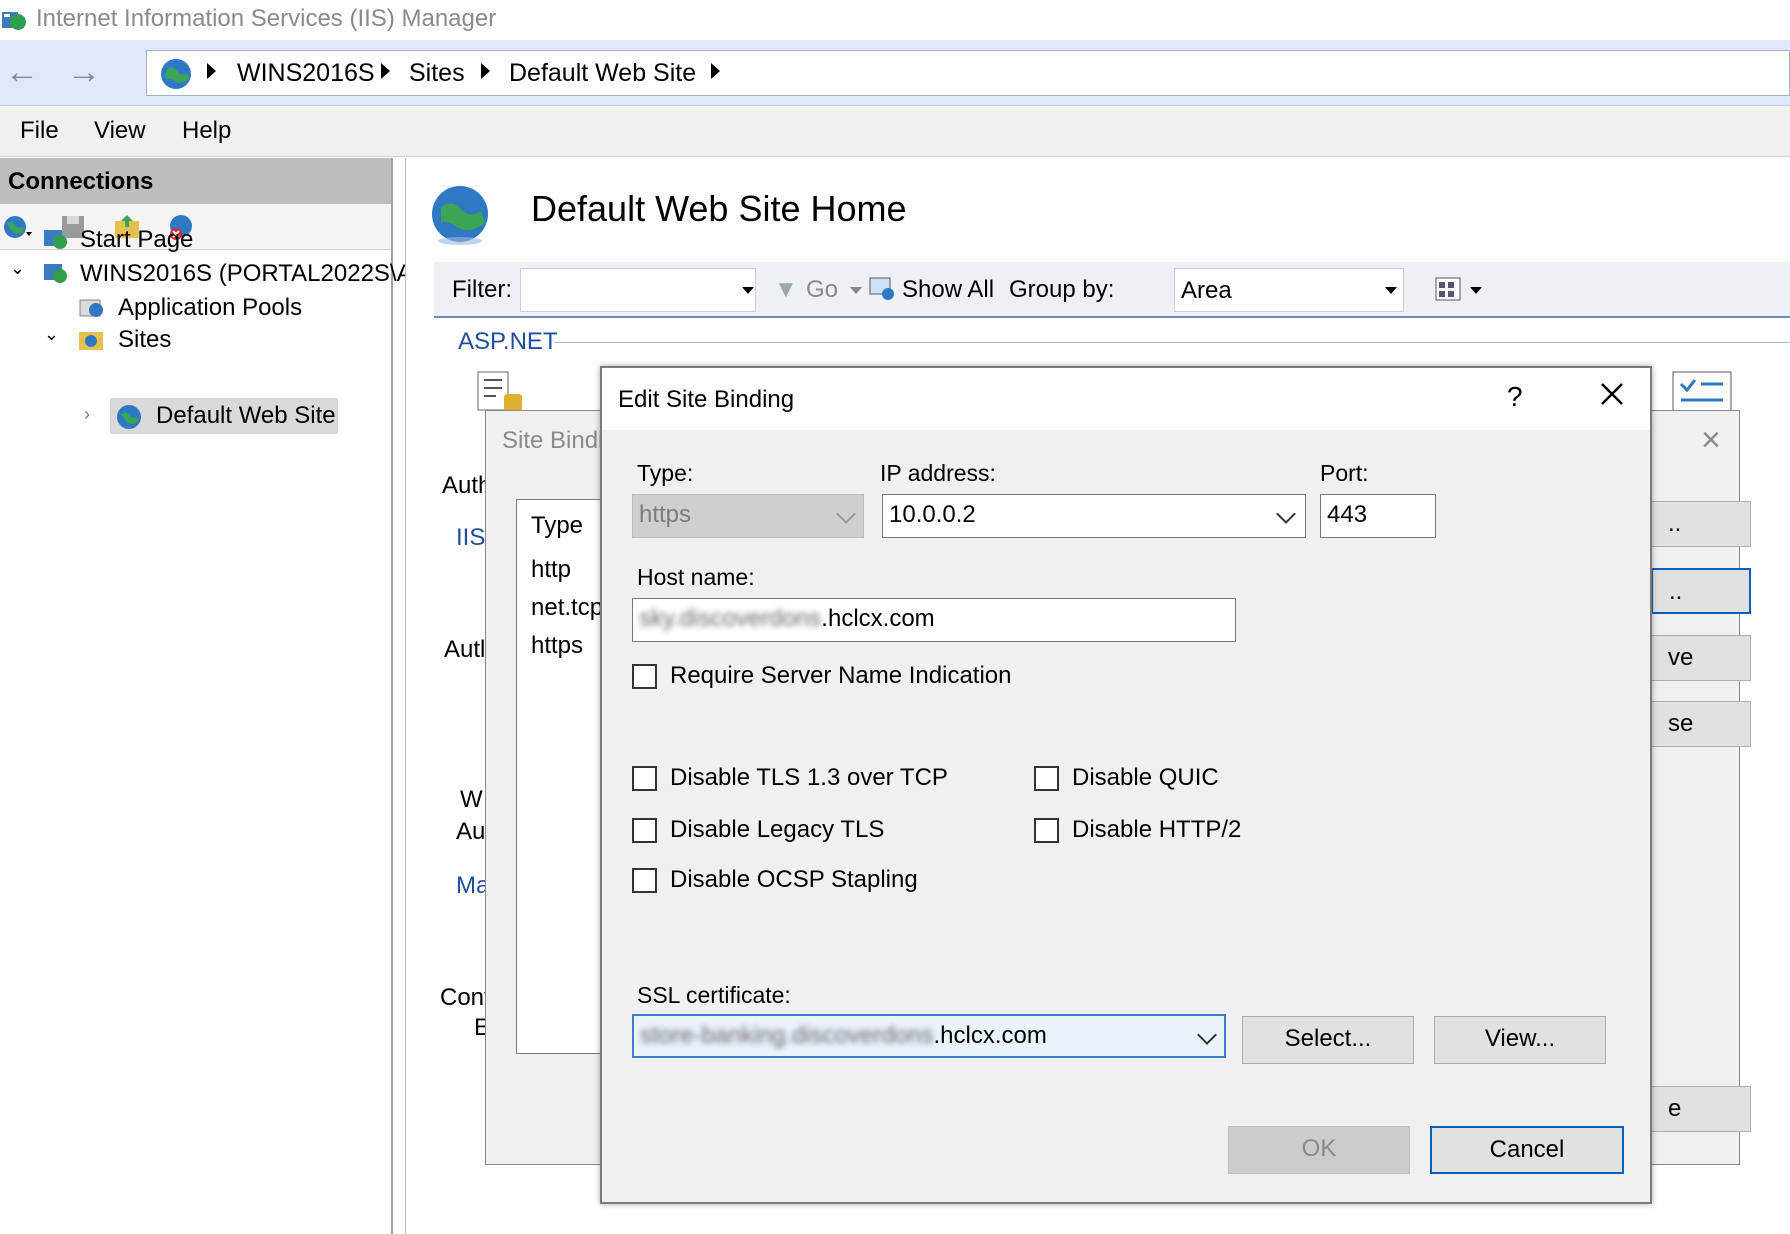 The height and width of the screenshot is (1234, 1790). Describe the element at coordinates (136, 240) in the screenshot. I see `tree-item-start-page: Start Page` at that location.